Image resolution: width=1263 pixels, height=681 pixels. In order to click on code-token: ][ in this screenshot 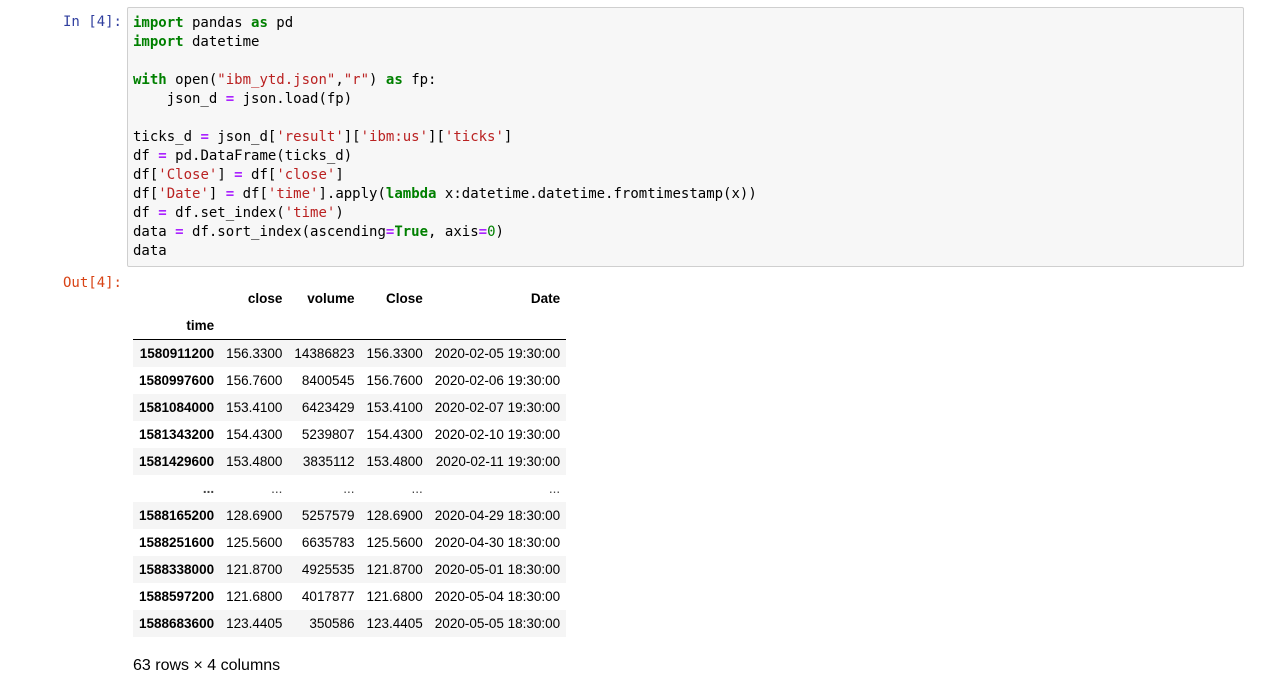, I will do `click(436, 137)`.